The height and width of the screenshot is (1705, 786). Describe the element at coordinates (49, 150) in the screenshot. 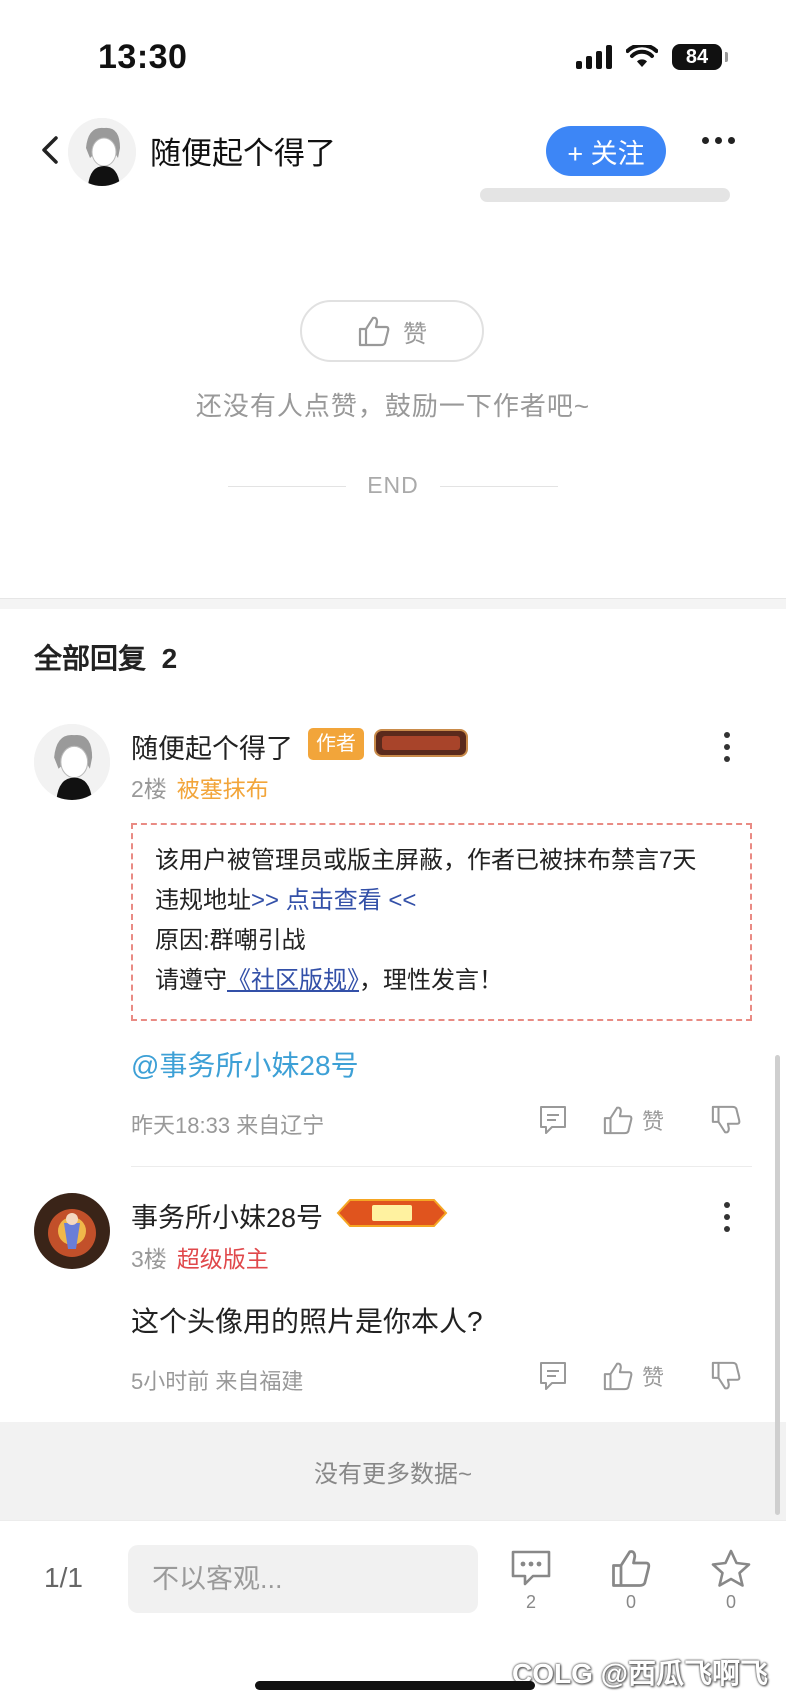

I see `back-arrow-icon` at that location.